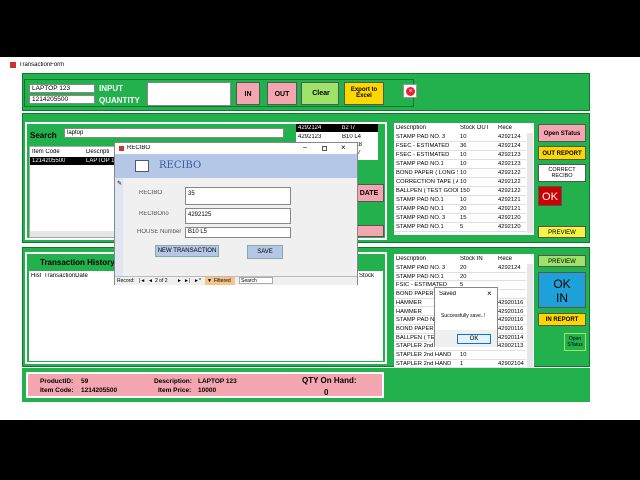  Describe the element at coordinates (179, 281) in the screenshot. I see `next-record-icon: ►` at that location.